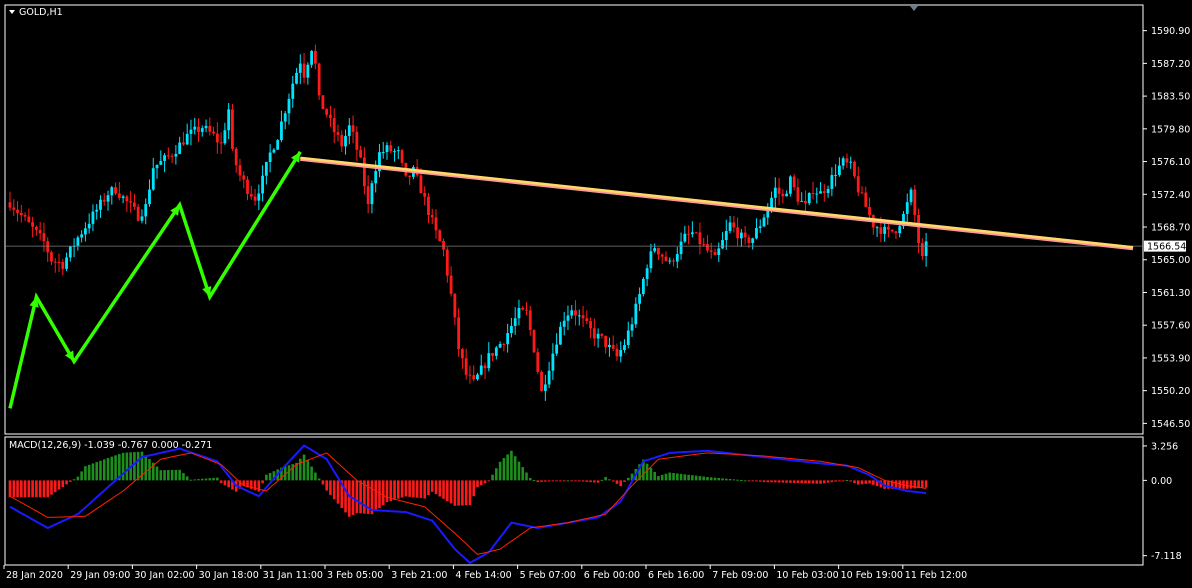 This screenshot has height=588, width=1192. Describe the element at coordinates (1170, 129) in the screenshot. I see `price-tick-label: 1579.80` at that location.